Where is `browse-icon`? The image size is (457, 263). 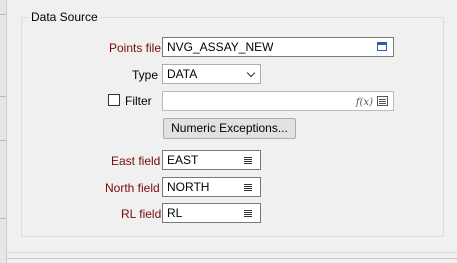 browse-icon is located at coordinates (382, 46).